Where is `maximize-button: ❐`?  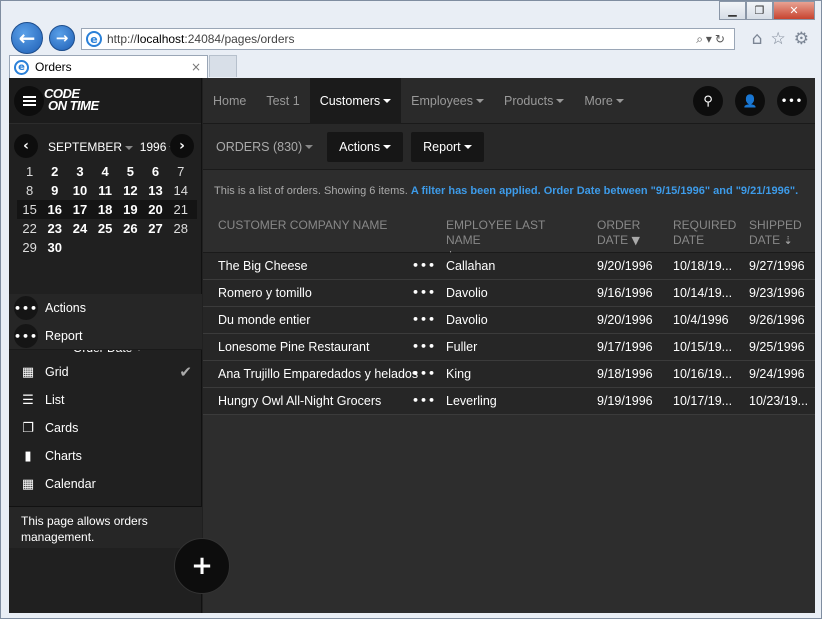 maximize-button: ❐ is located at coordinates (759, 10).